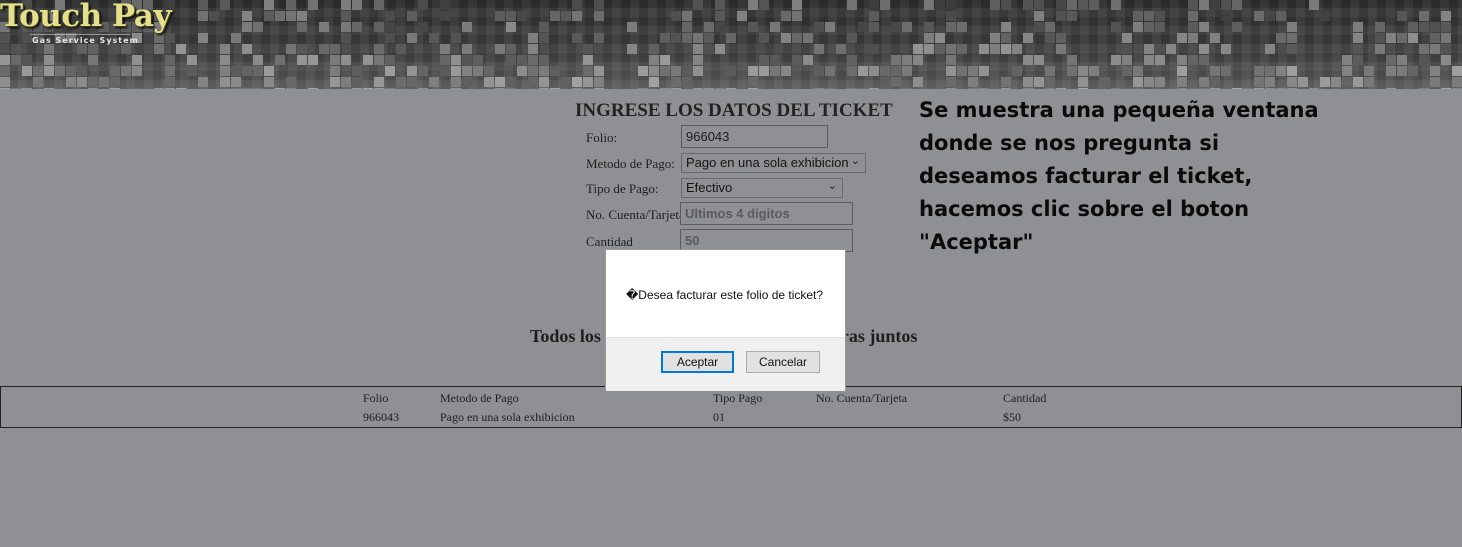  What do you see at coordinates (635, 214) in the screenshot?
I see `cuenta-label: No. Cuenta/Tarjeta` at bounding box center [635, 214].